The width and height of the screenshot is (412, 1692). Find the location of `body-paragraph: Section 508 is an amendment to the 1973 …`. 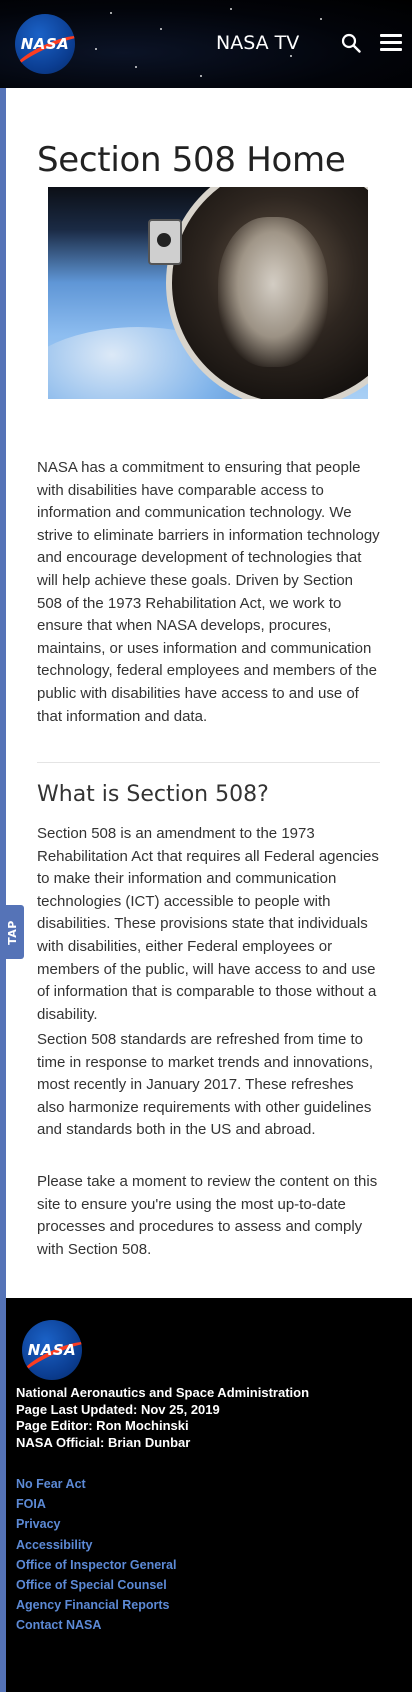

body-paragraph: Section 508 is an amendment to the 1973 … is located at coordinates (208, 924).